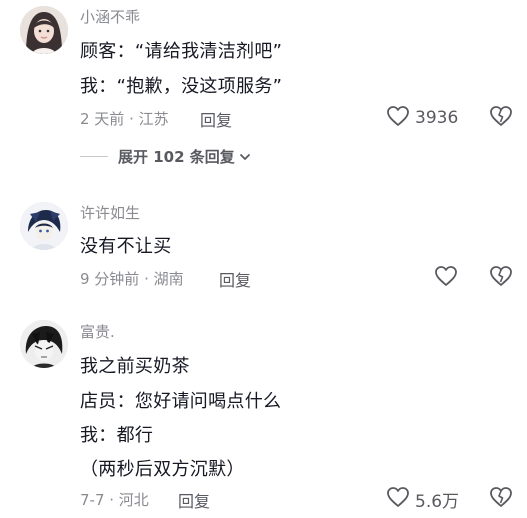  I want to click on comment-meta: 2 天前 · 江苏, so click(124, 119).